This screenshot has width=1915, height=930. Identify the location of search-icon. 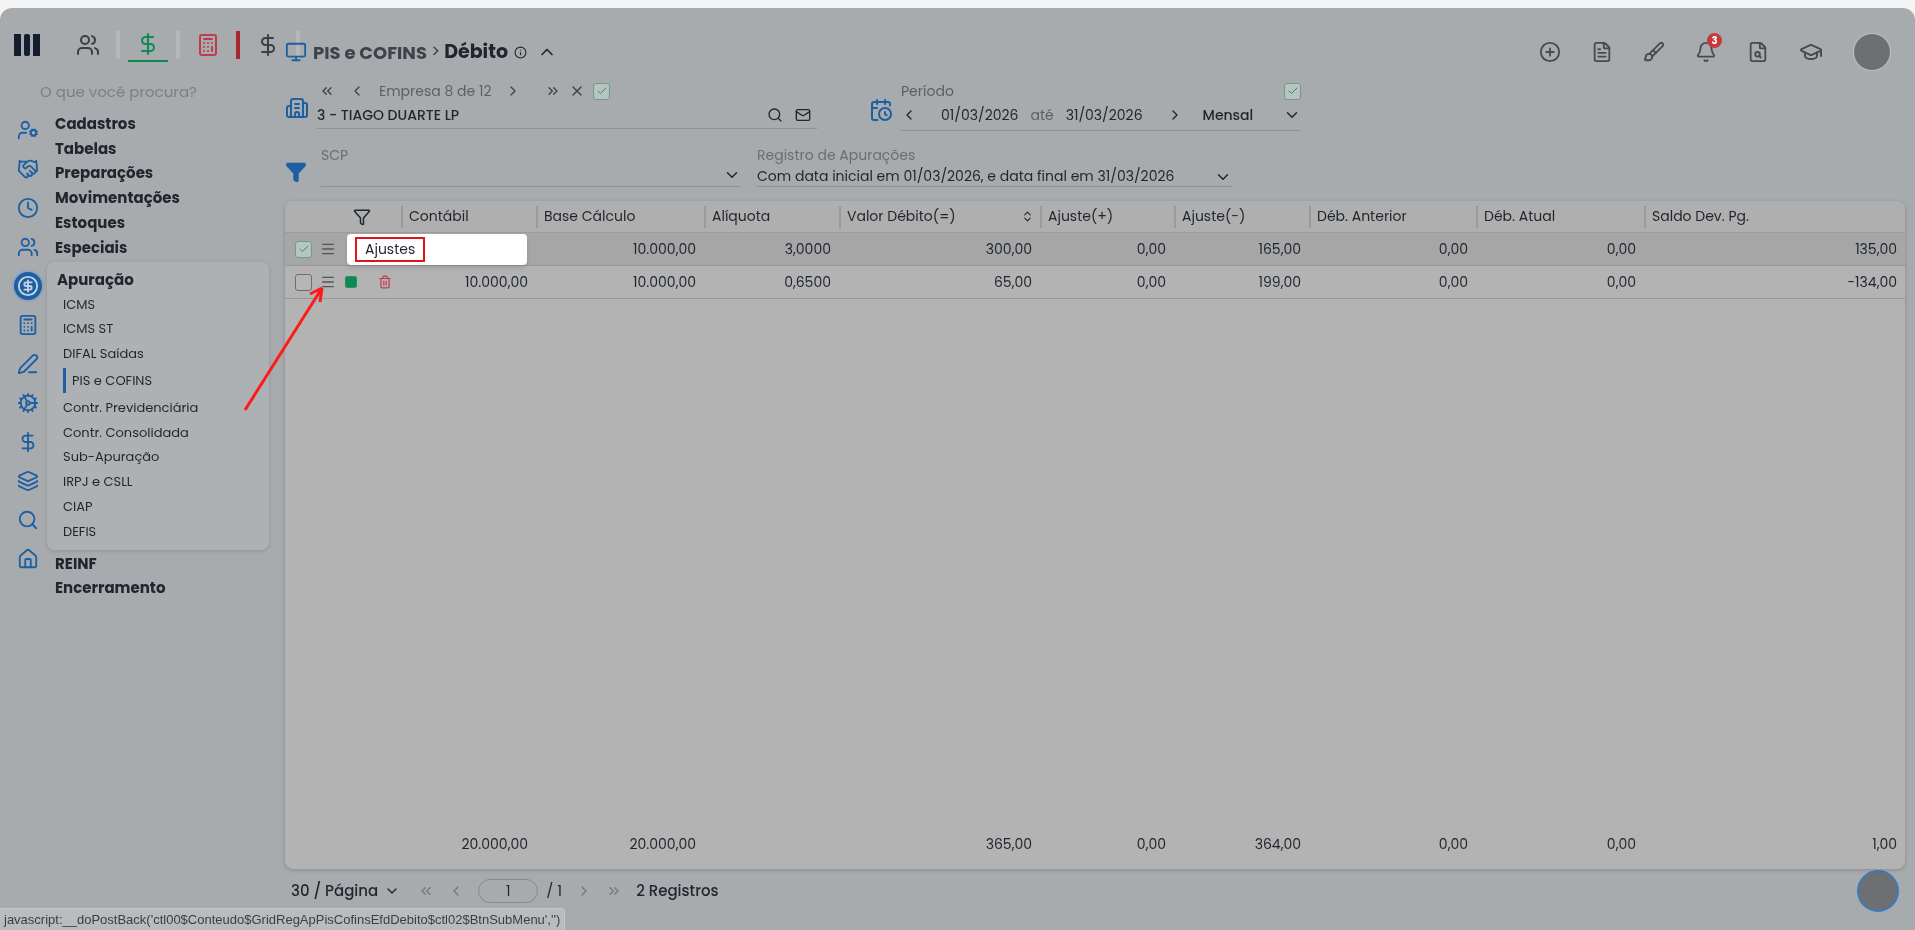
(775, 115).